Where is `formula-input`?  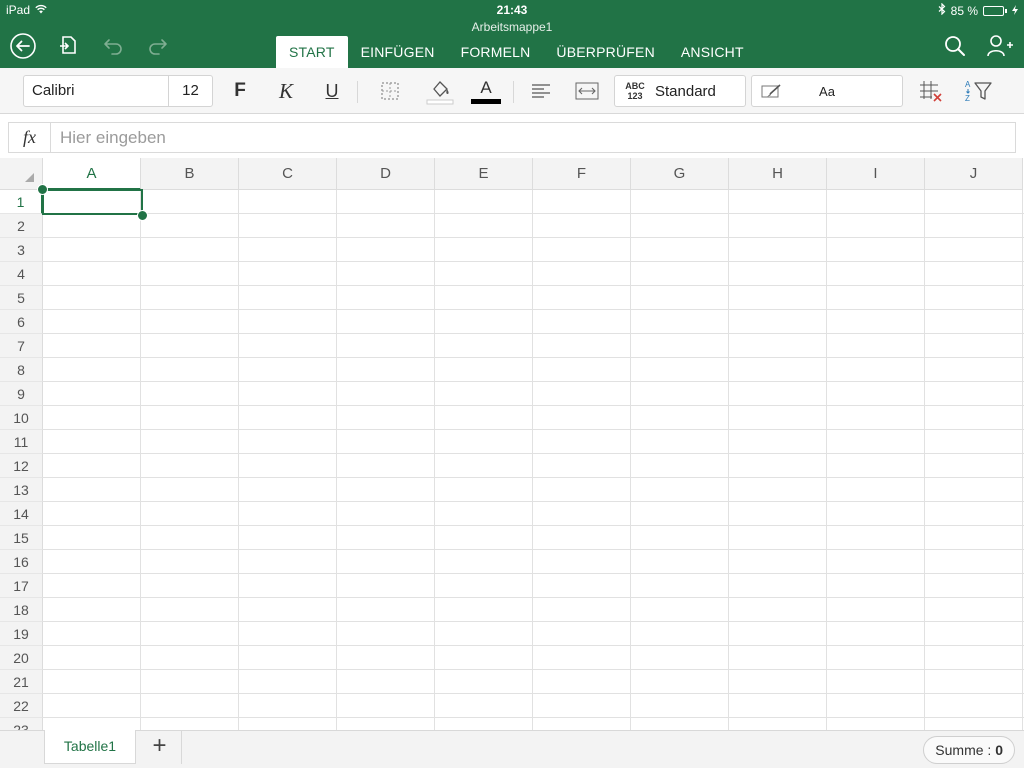
formula-input is located at coordinates (533, 137).